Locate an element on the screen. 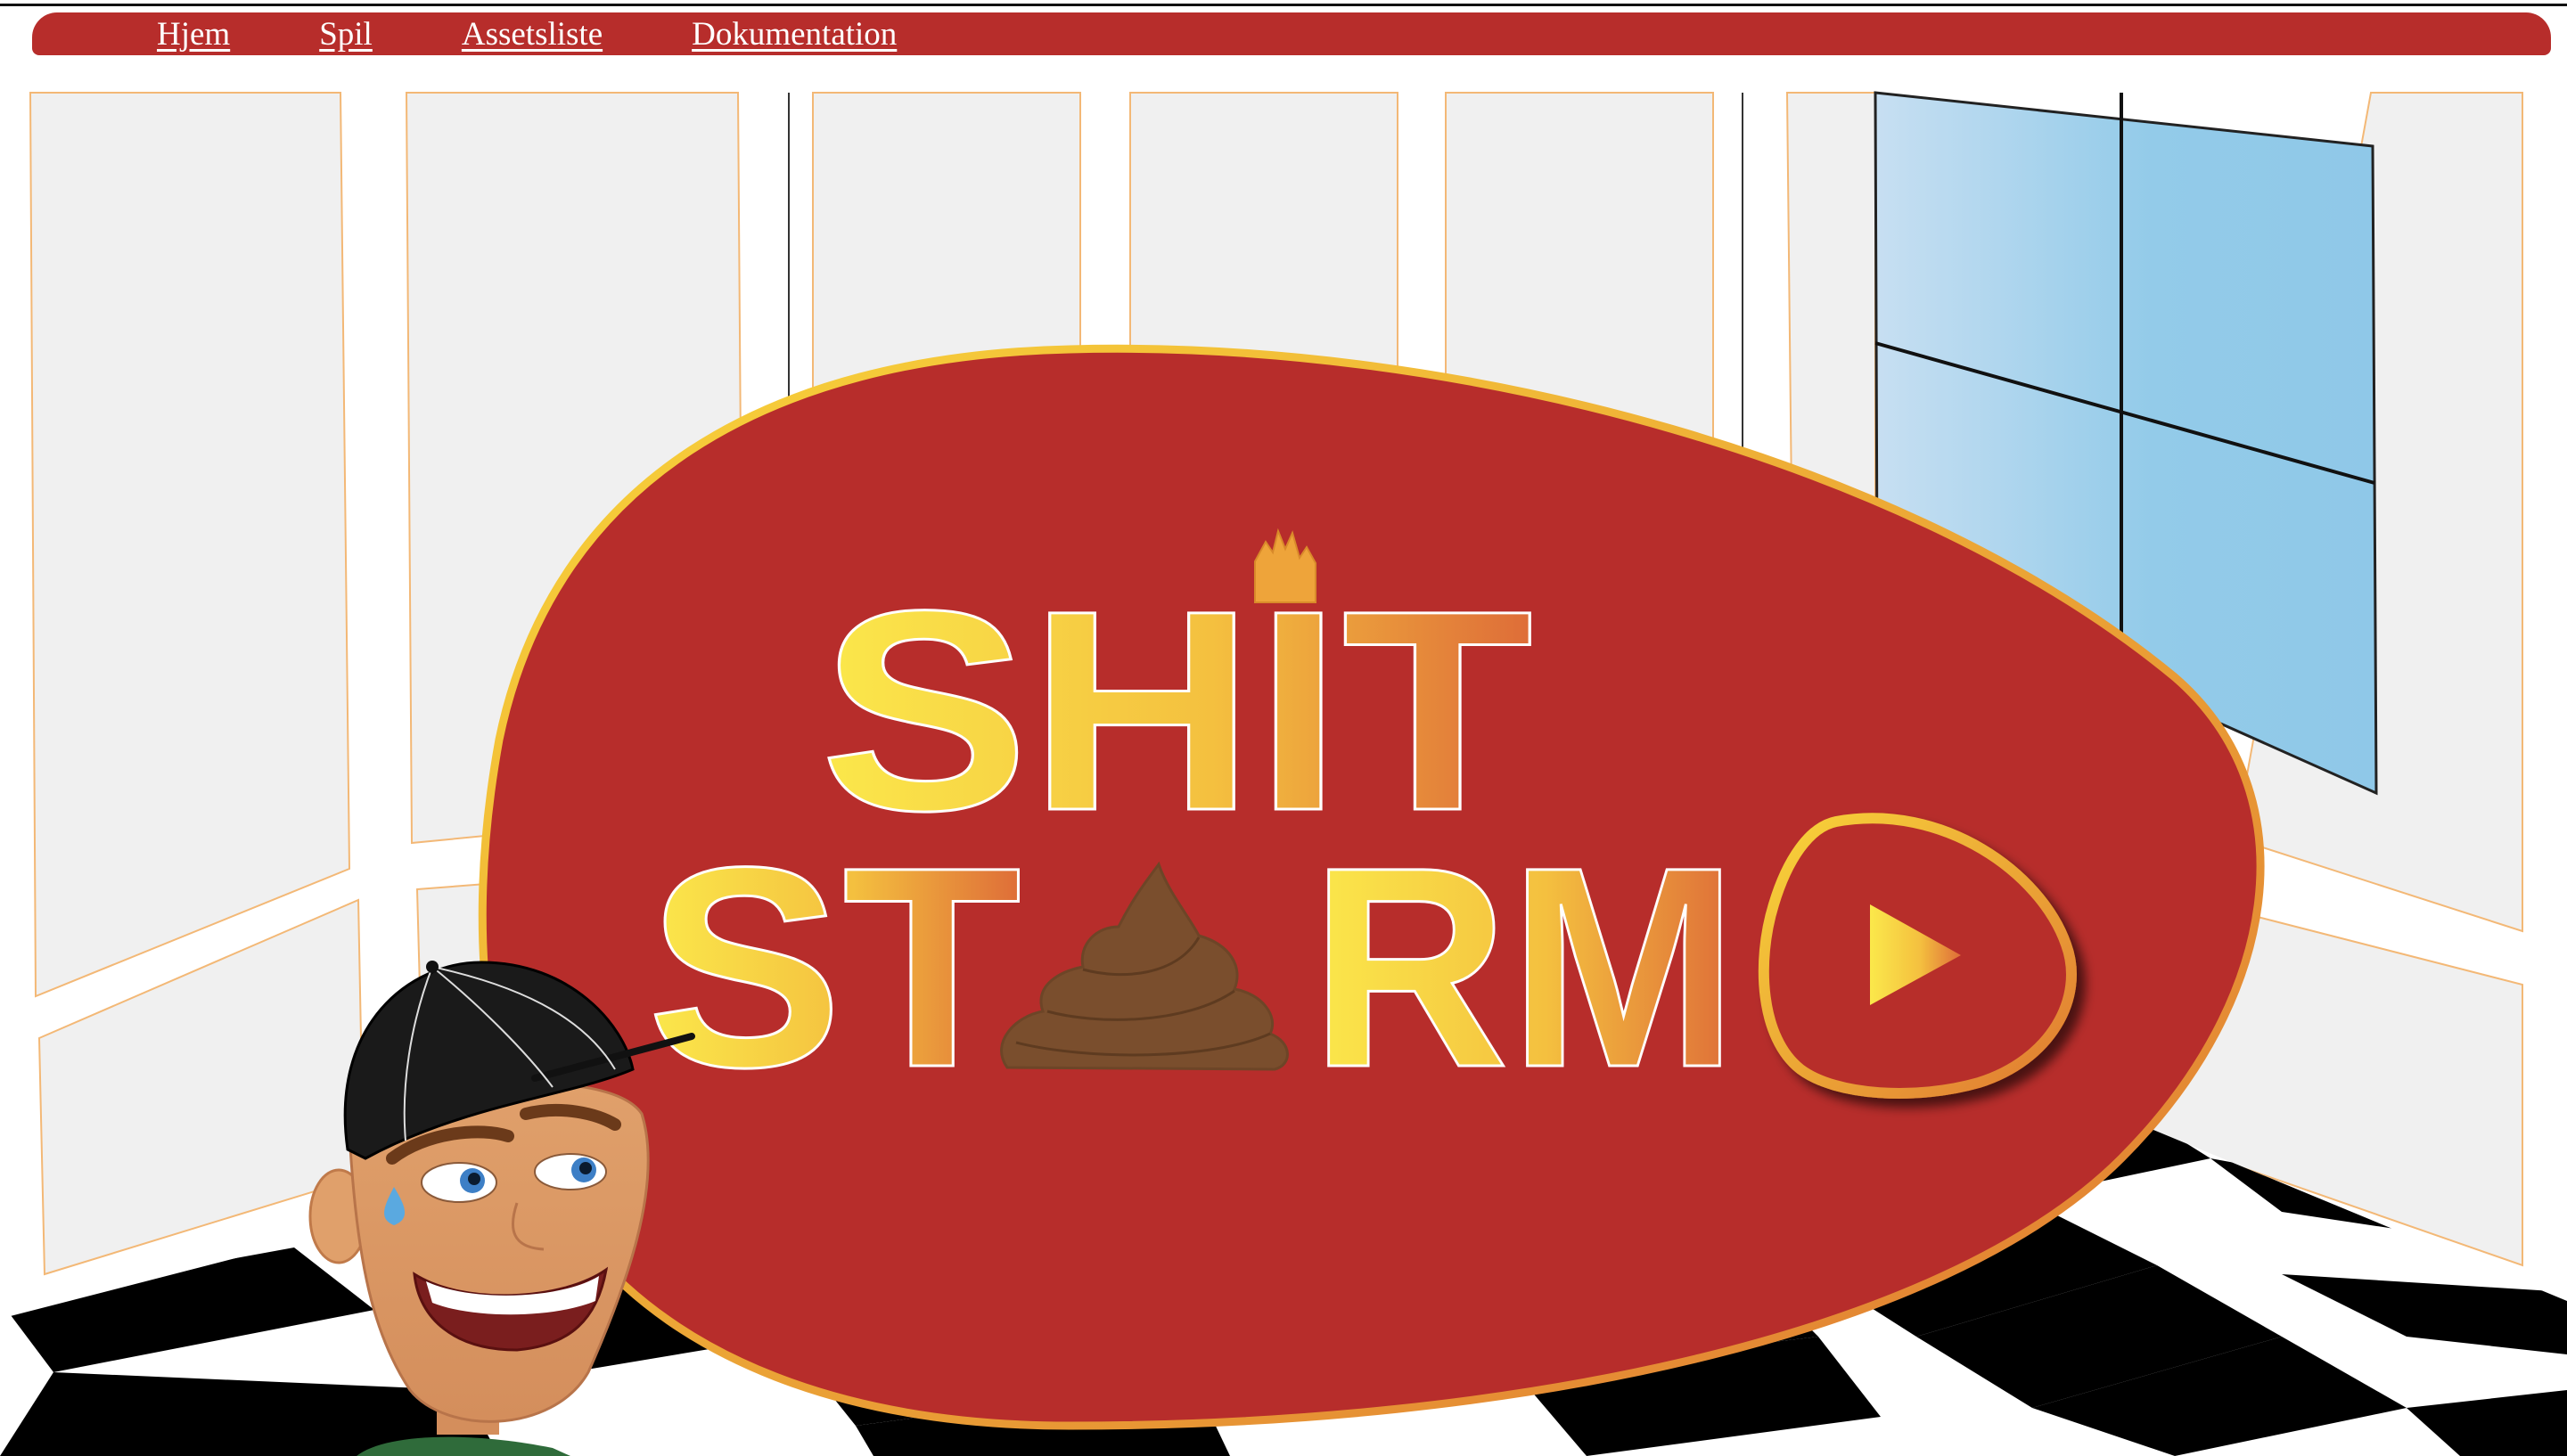  logo-line-2-right: RM is located at coordinates (1524, 966).